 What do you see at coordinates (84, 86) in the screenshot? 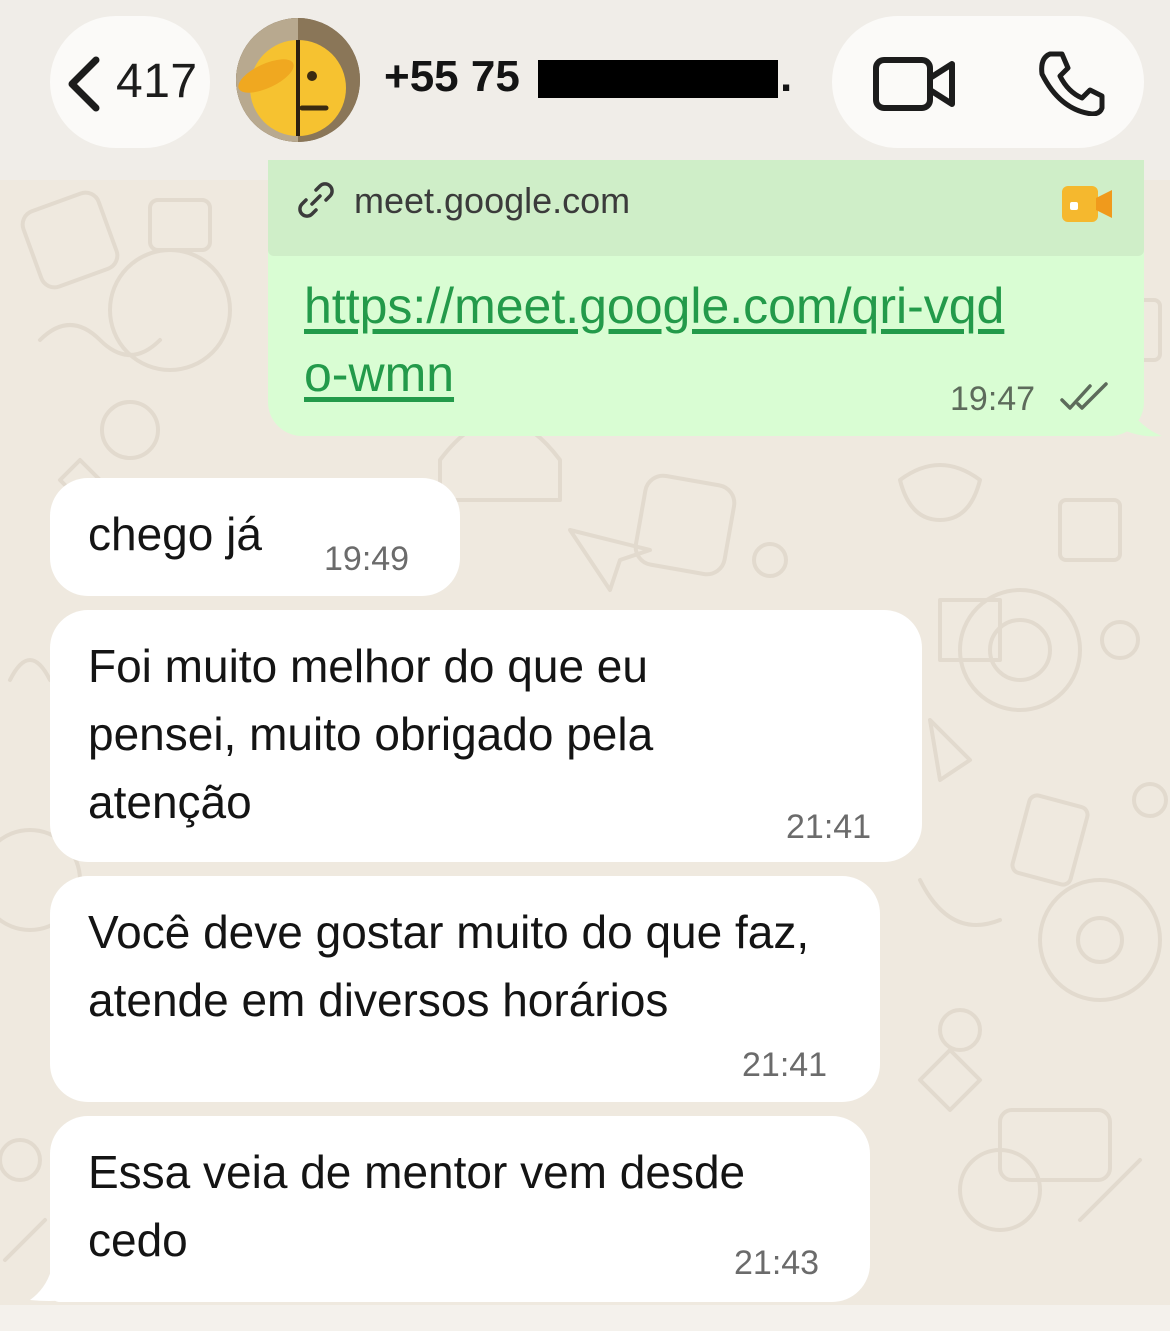
I see `chevron-left-icon` at bounding box center [84, 86].